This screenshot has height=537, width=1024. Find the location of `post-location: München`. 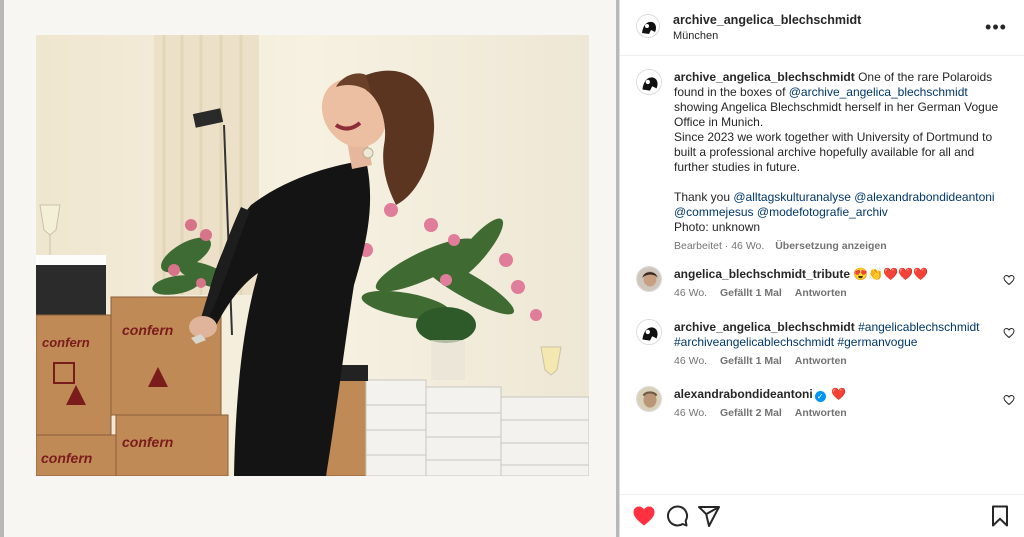

post-location: München is located at coordinates (695, 36).